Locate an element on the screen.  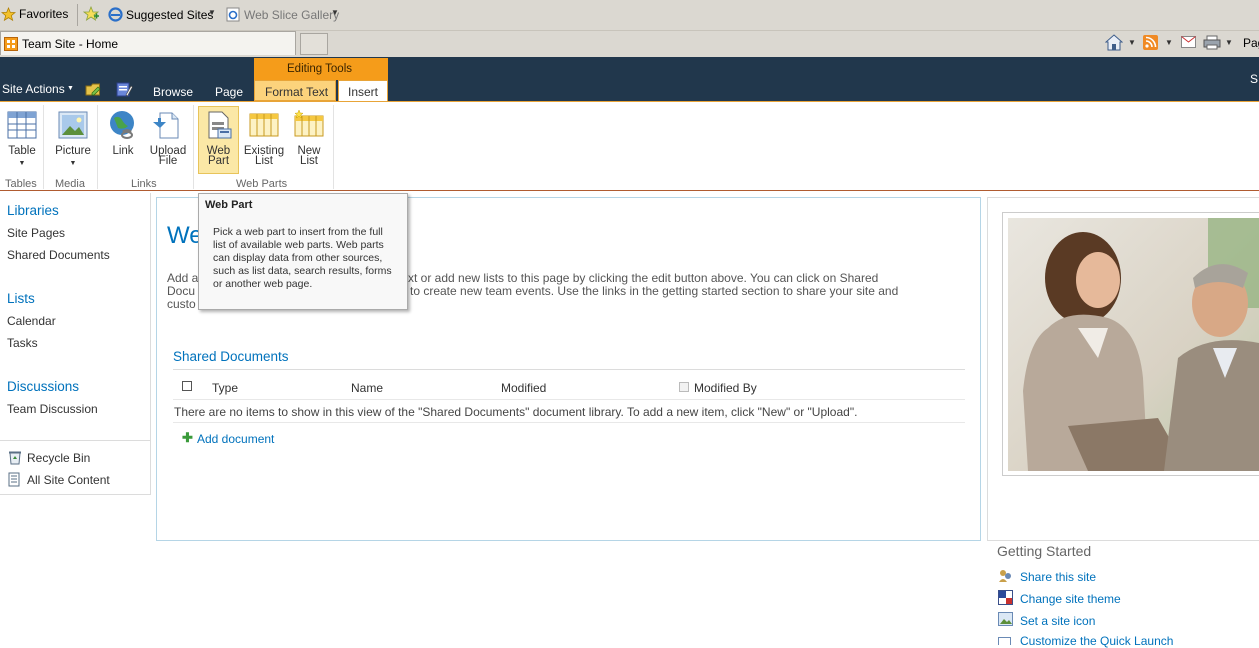
nav-item-calendar: Calendar is located at coordinates (31, 321).